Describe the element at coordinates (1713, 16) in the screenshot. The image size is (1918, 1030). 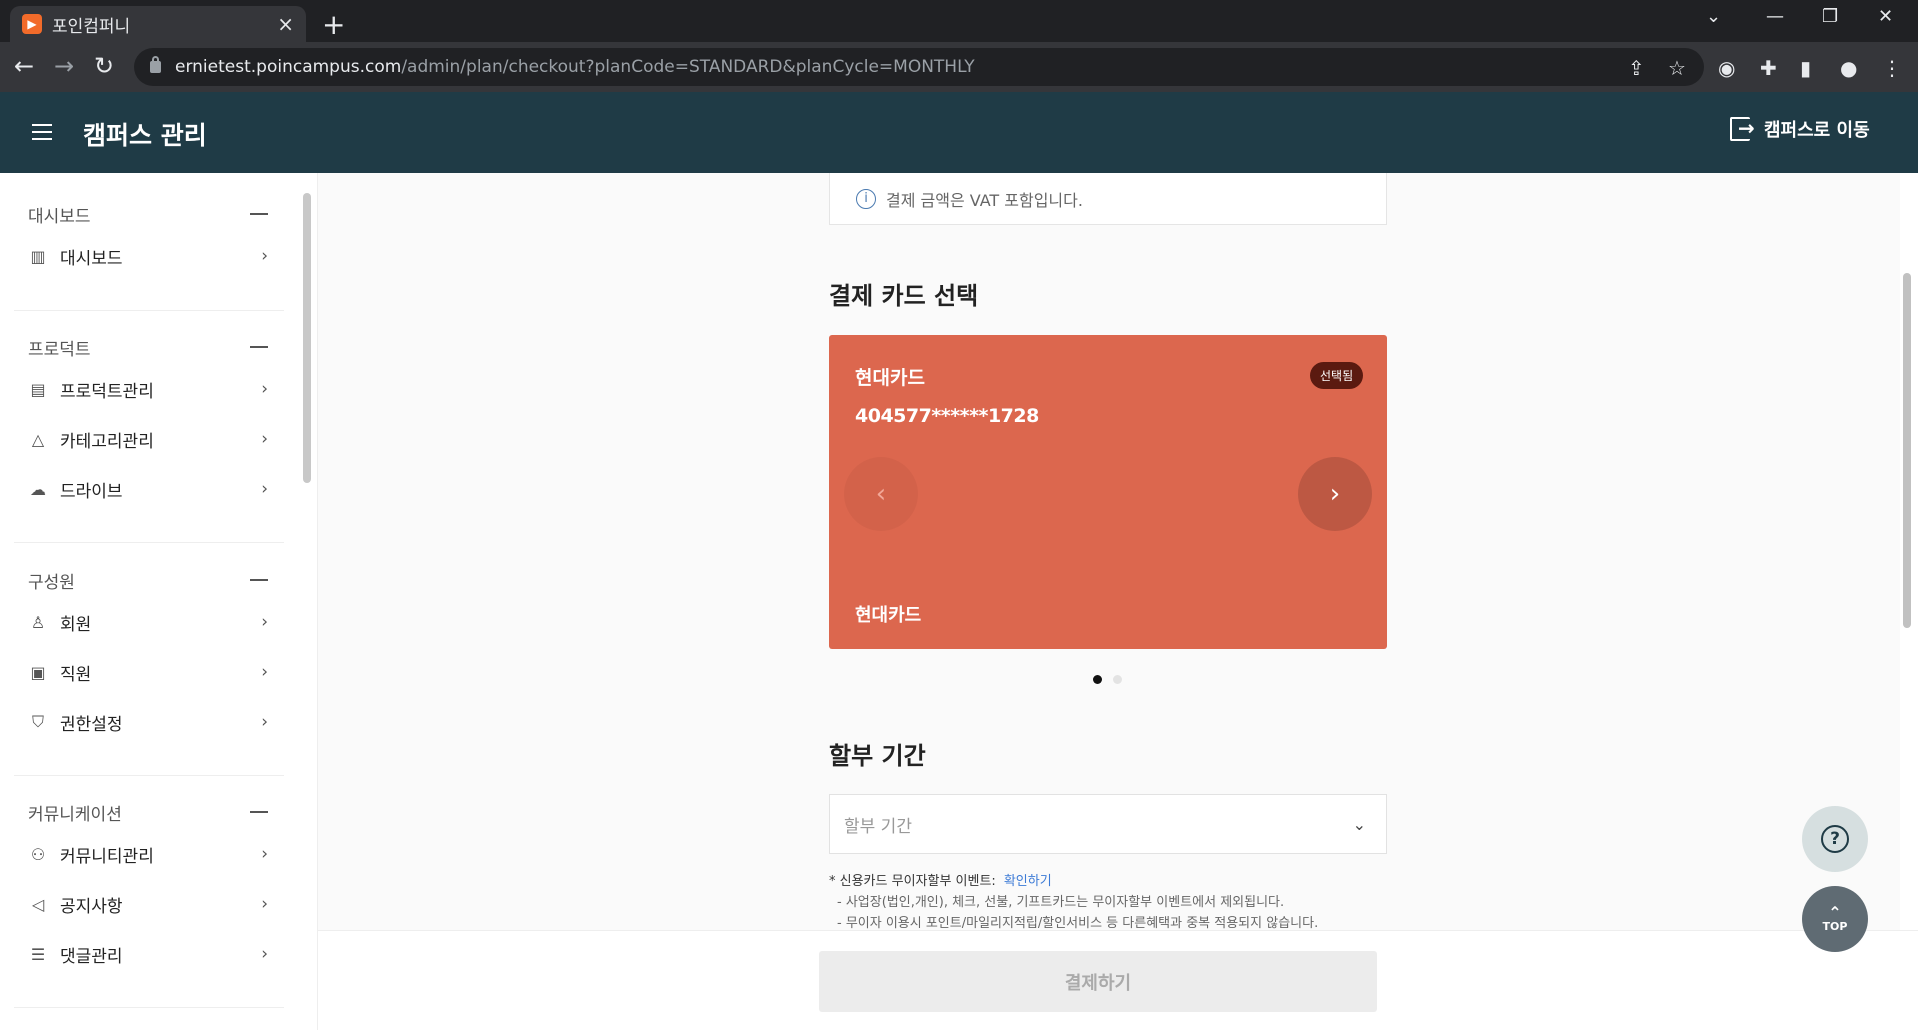
I see `tab-search-icon: ⌄` at that location.